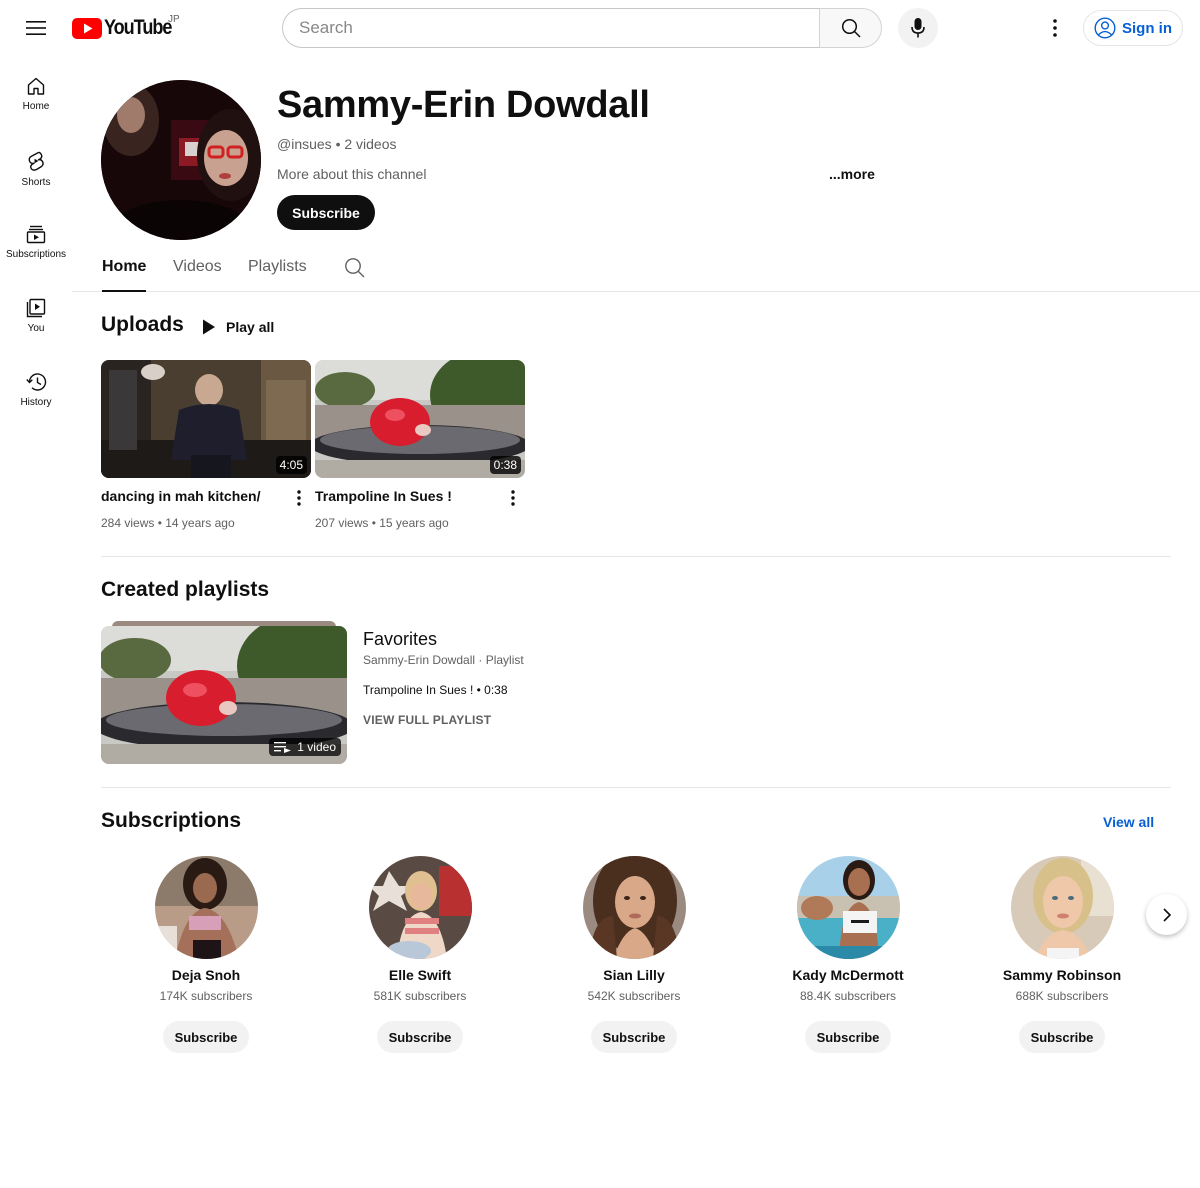 The width and height of the screenshot is (1200, 1188). What do you see at coordinates (1128, 822) in the screenshot?
I see `subscriptions-view-all-link: View all` at bounding box center [1128, 822].